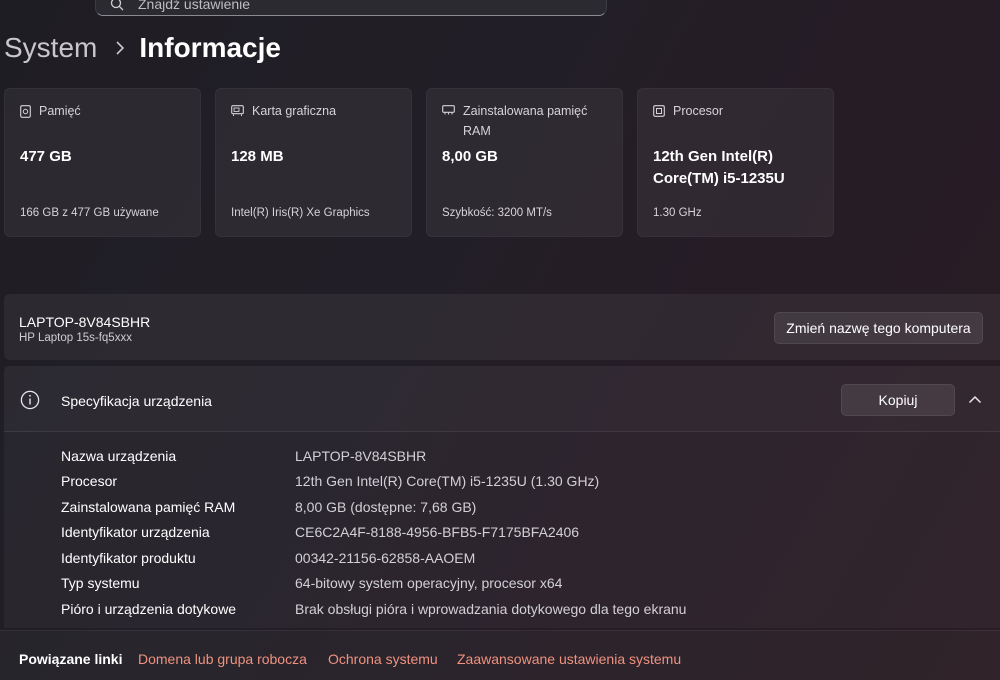 Image resolution: width=1000 pixels, height=680 pixels. Describe the element at coordinates (383, 659) in the screenshot. I see `link-system-protection: Ochrona systemu` at that location.